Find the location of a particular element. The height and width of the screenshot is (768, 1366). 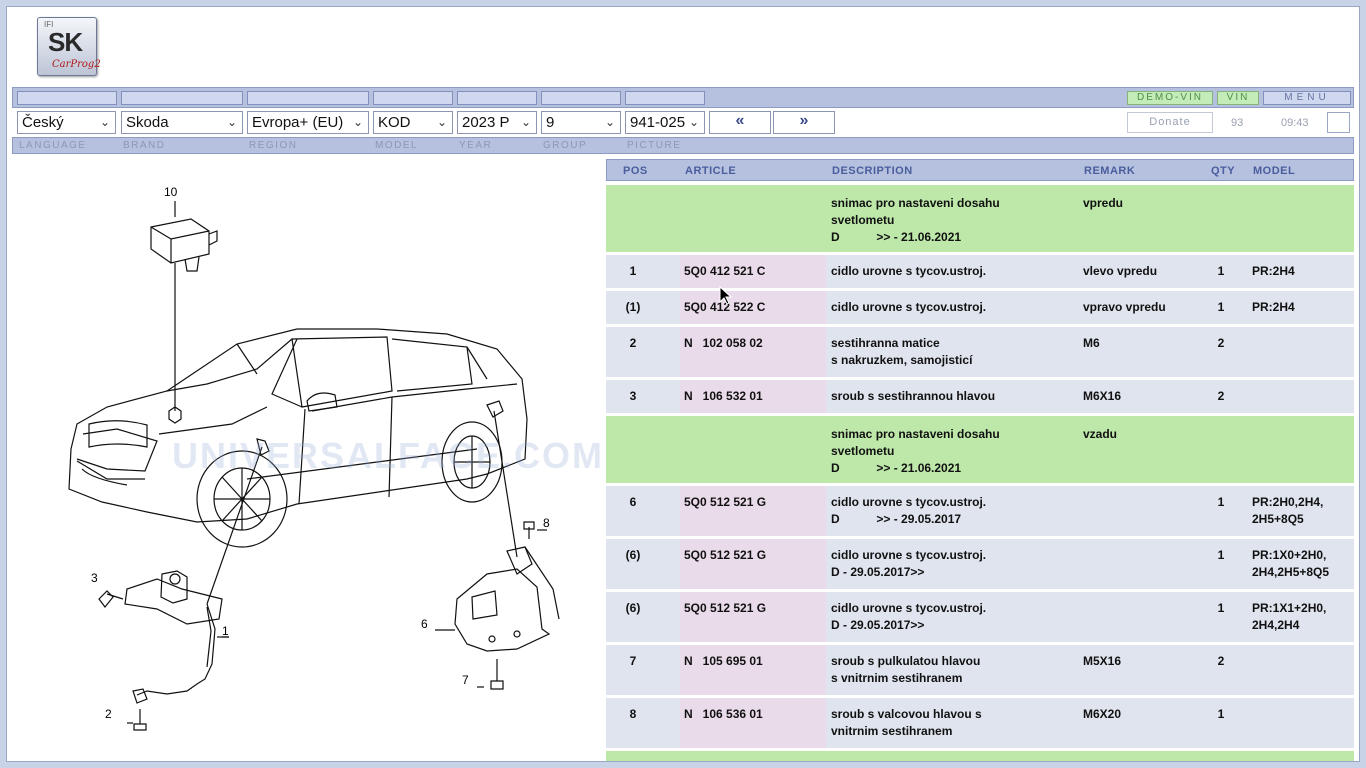

row-pos: 8 is located at coordinates (633, 714).